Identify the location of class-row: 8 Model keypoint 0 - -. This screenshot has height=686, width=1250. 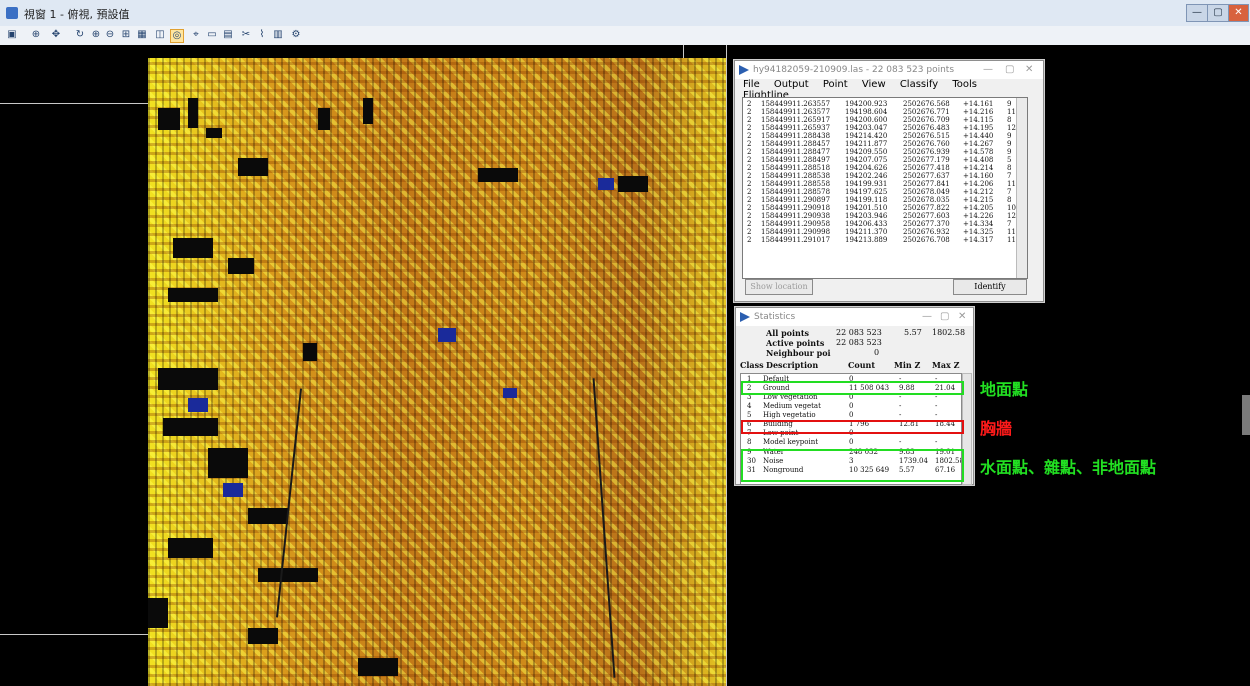
(851, 442).